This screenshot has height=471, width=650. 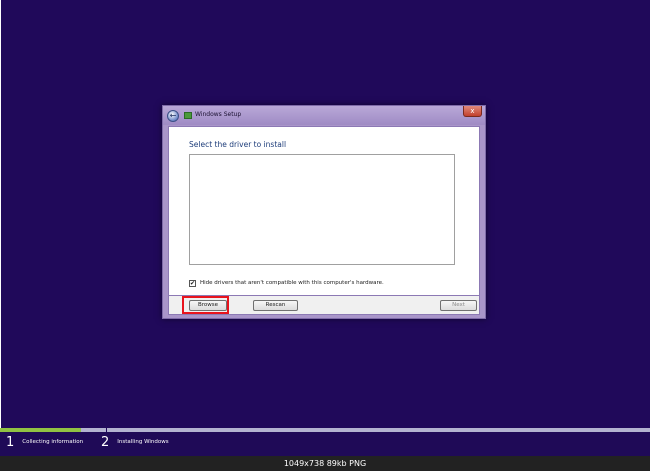 What do you see at coordinates (173, 116) in the screenshot?
I see `back-arrow-icon: ←` at bounding box center [173, 116].